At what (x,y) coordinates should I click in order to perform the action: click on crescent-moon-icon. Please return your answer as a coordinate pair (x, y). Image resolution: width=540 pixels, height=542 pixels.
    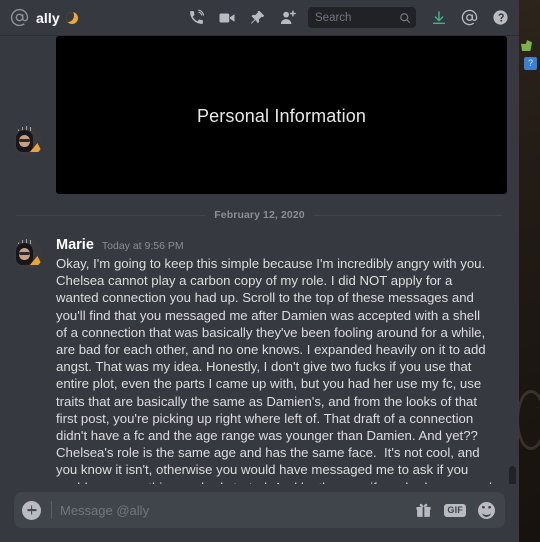
    Looking at the image, I should click on (71, 17).